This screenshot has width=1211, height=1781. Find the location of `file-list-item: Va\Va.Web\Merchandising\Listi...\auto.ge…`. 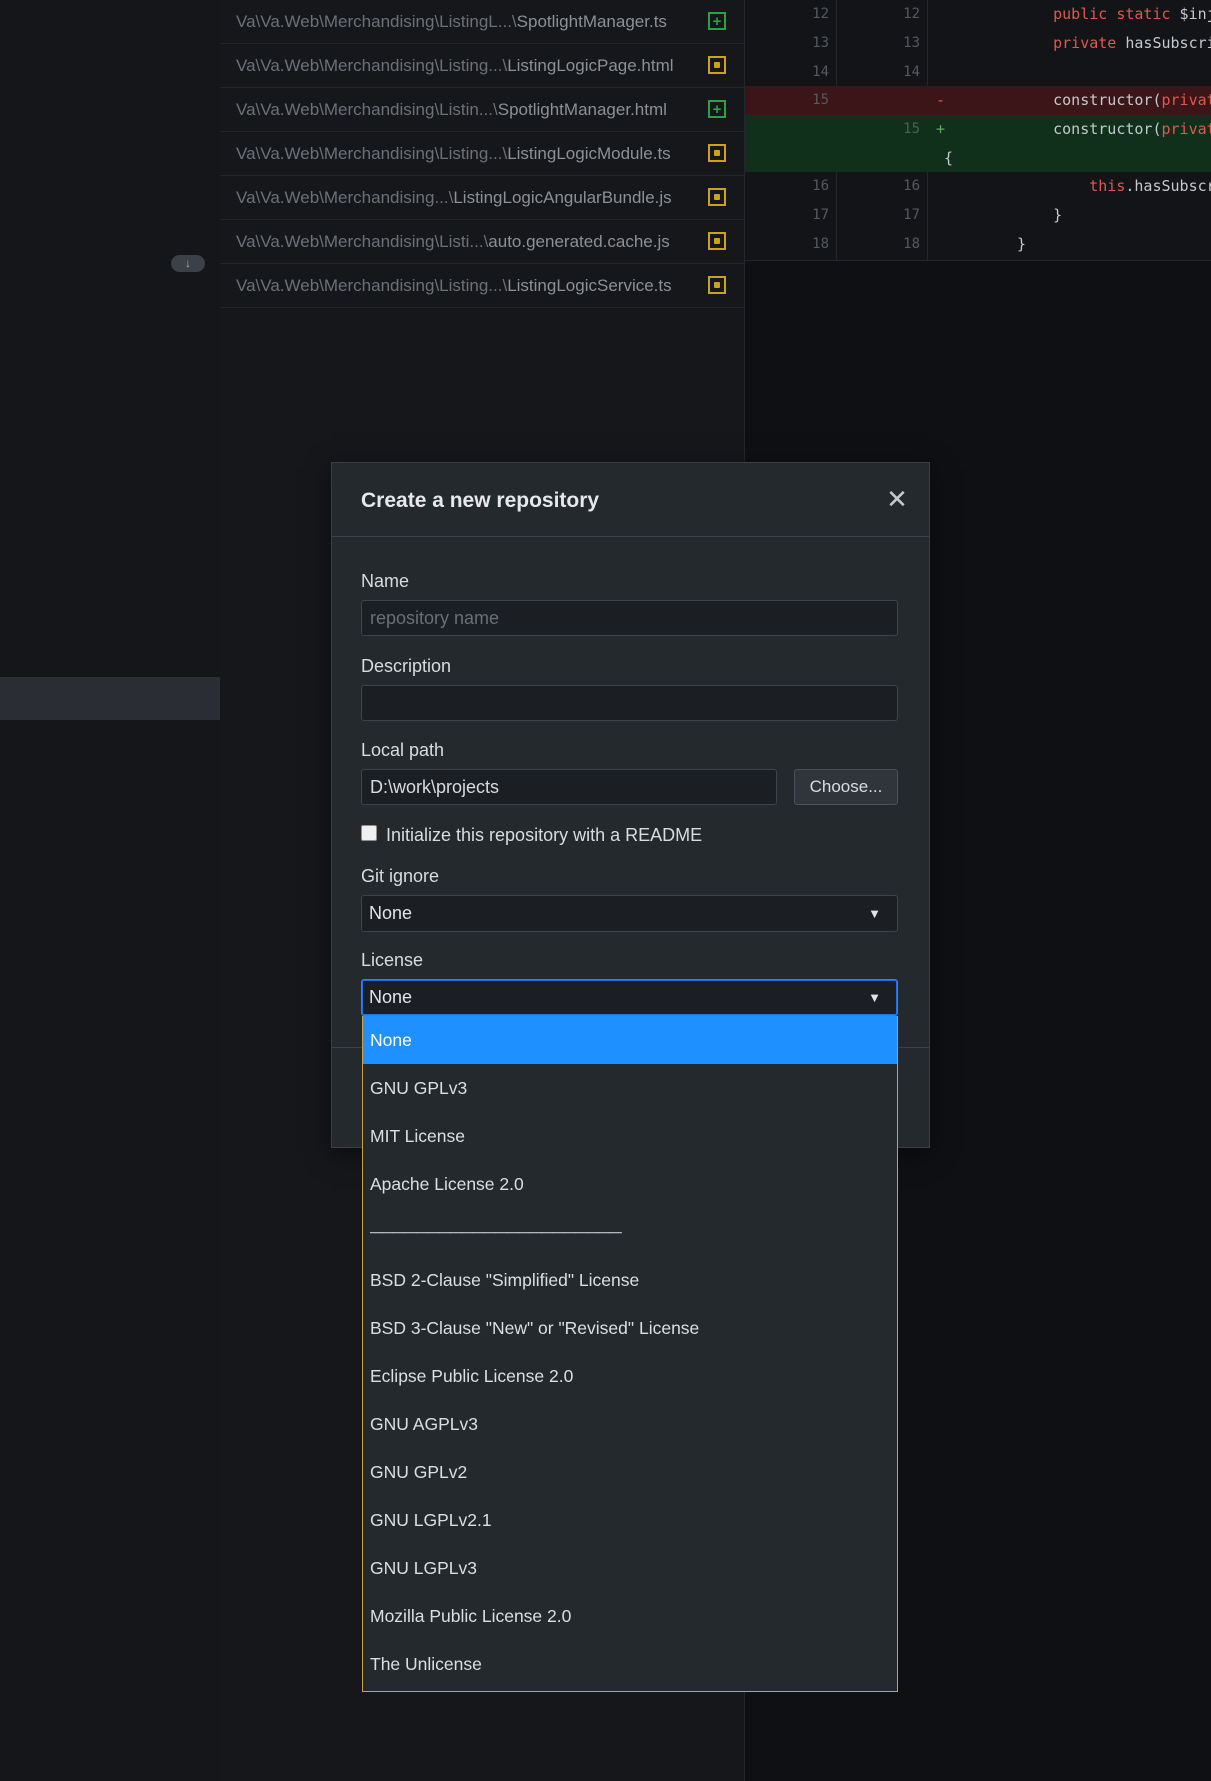

file-list-item: Va\Va.Web\Merchandising\Listi...\auto.ge… is located at coordinates (482, 242).